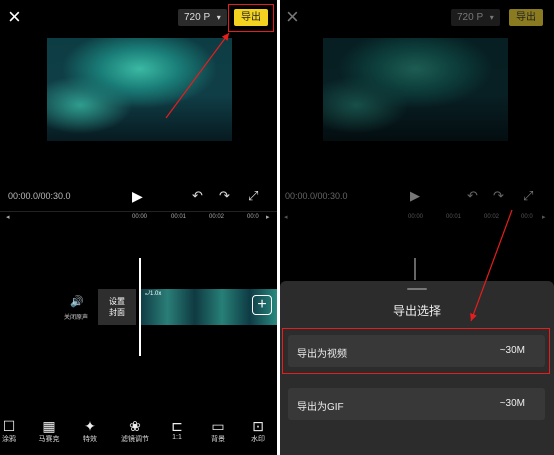  I want to click on arrow-to-video-option, so click(491, 265).